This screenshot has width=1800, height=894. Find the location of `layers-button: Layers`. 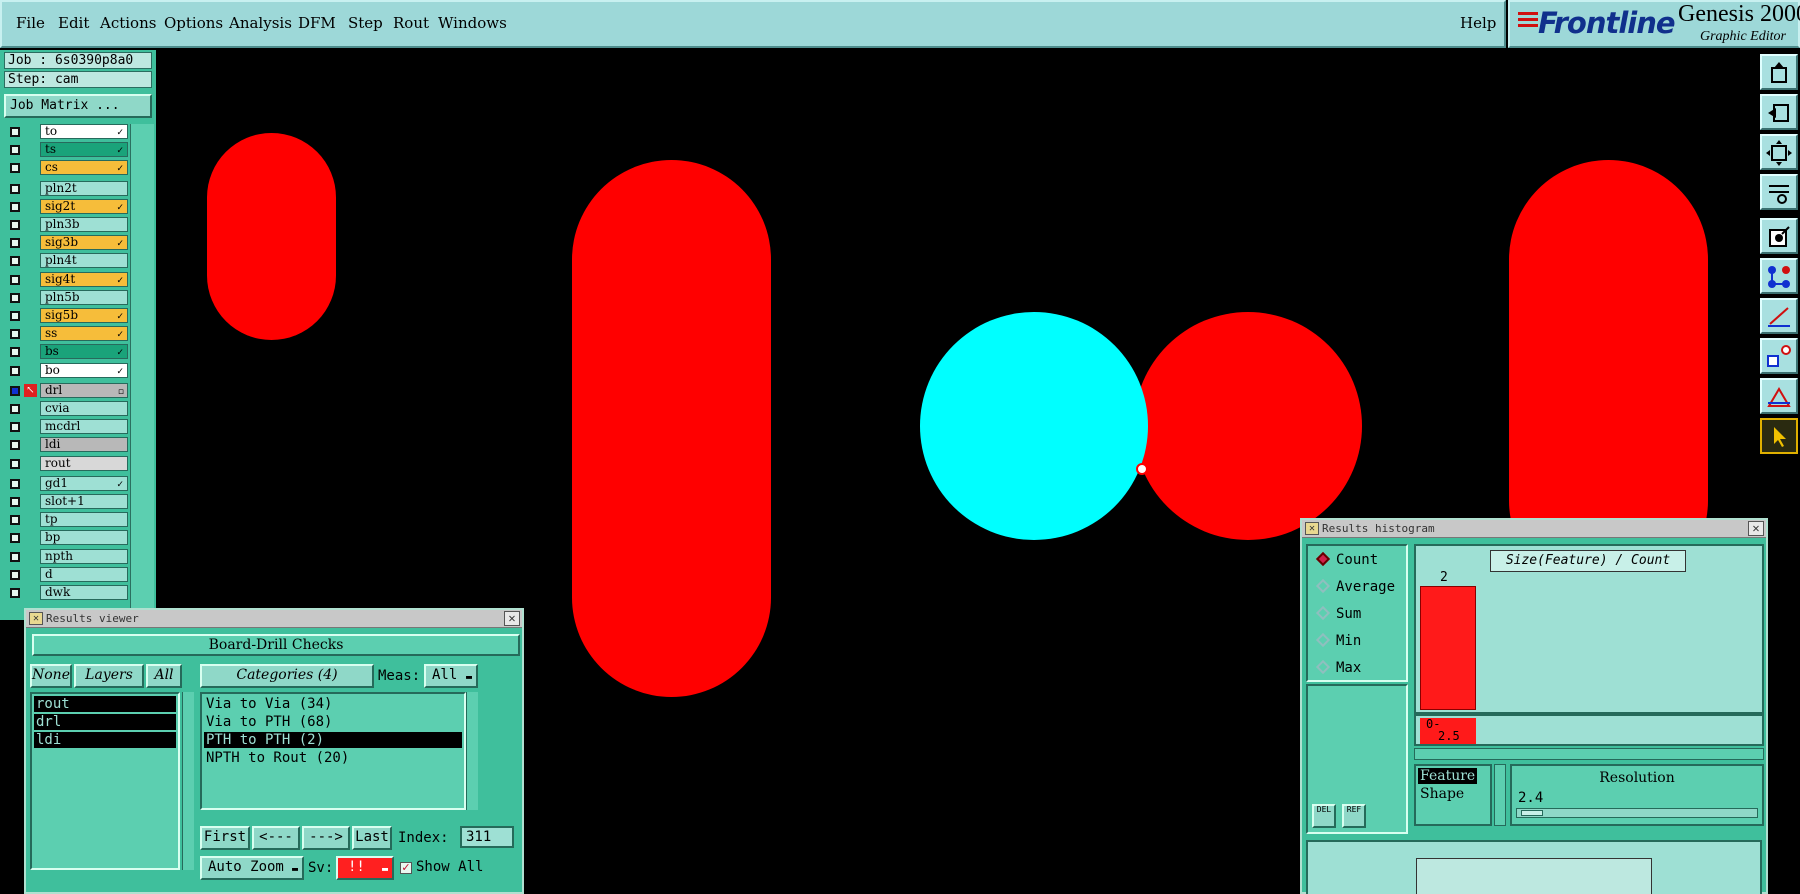

layers-button: Layers is located at coordinates (109, 676).